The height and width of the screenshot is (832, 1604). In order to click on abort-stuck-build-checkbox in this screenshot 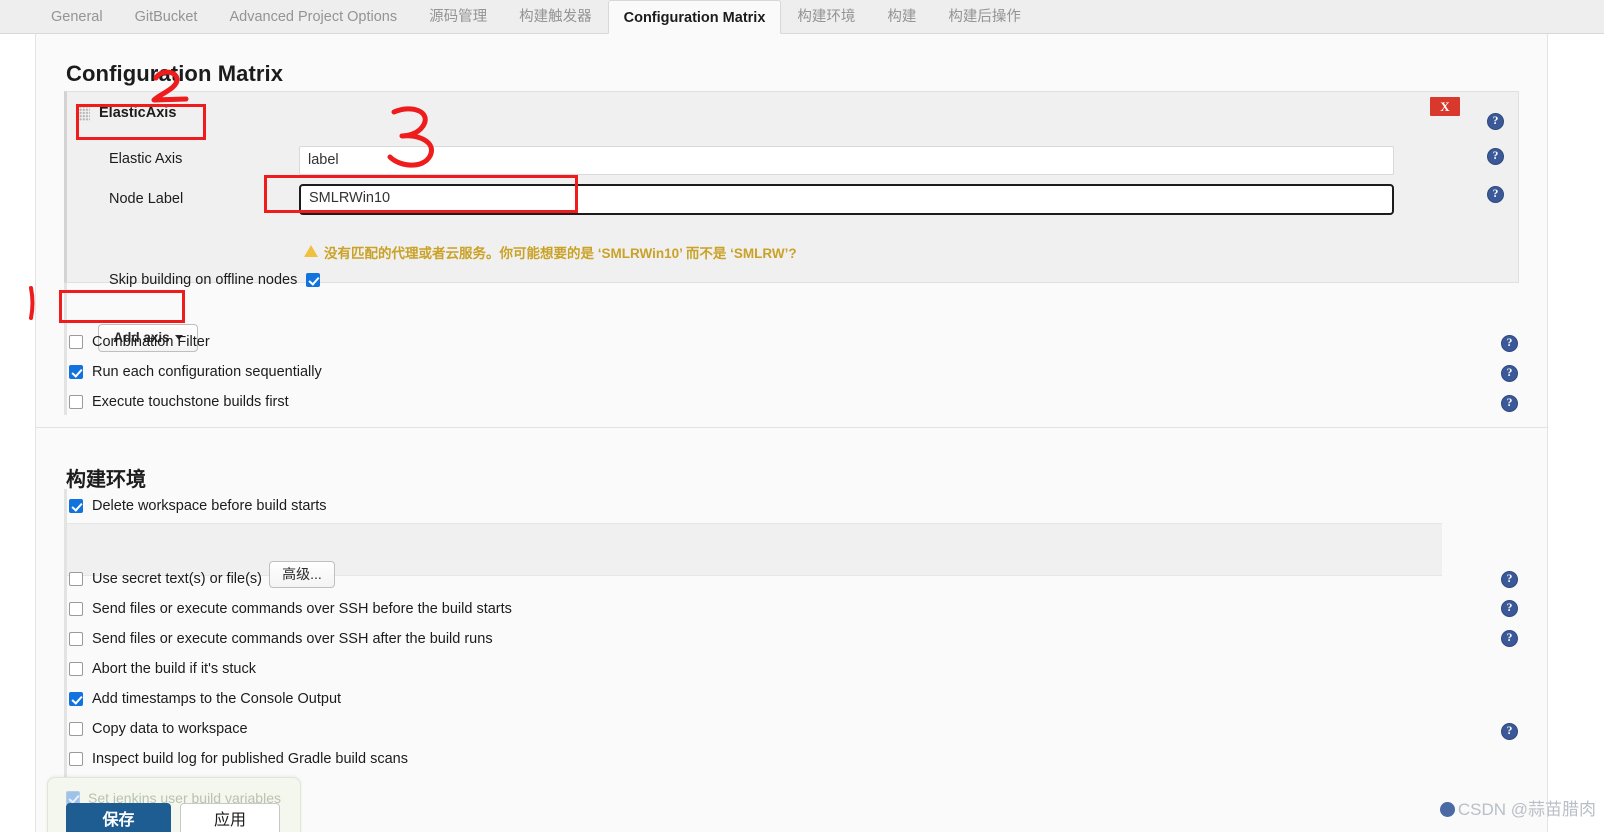, I will do `click(76, 669)`.